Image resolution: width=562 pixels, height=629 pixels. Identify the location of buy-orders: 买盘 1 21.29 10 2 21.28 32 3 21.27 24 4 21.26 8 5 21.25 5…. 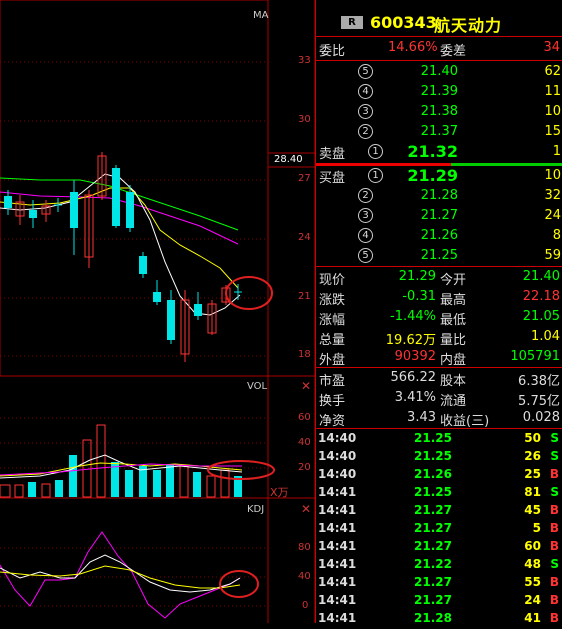
(439, 216).